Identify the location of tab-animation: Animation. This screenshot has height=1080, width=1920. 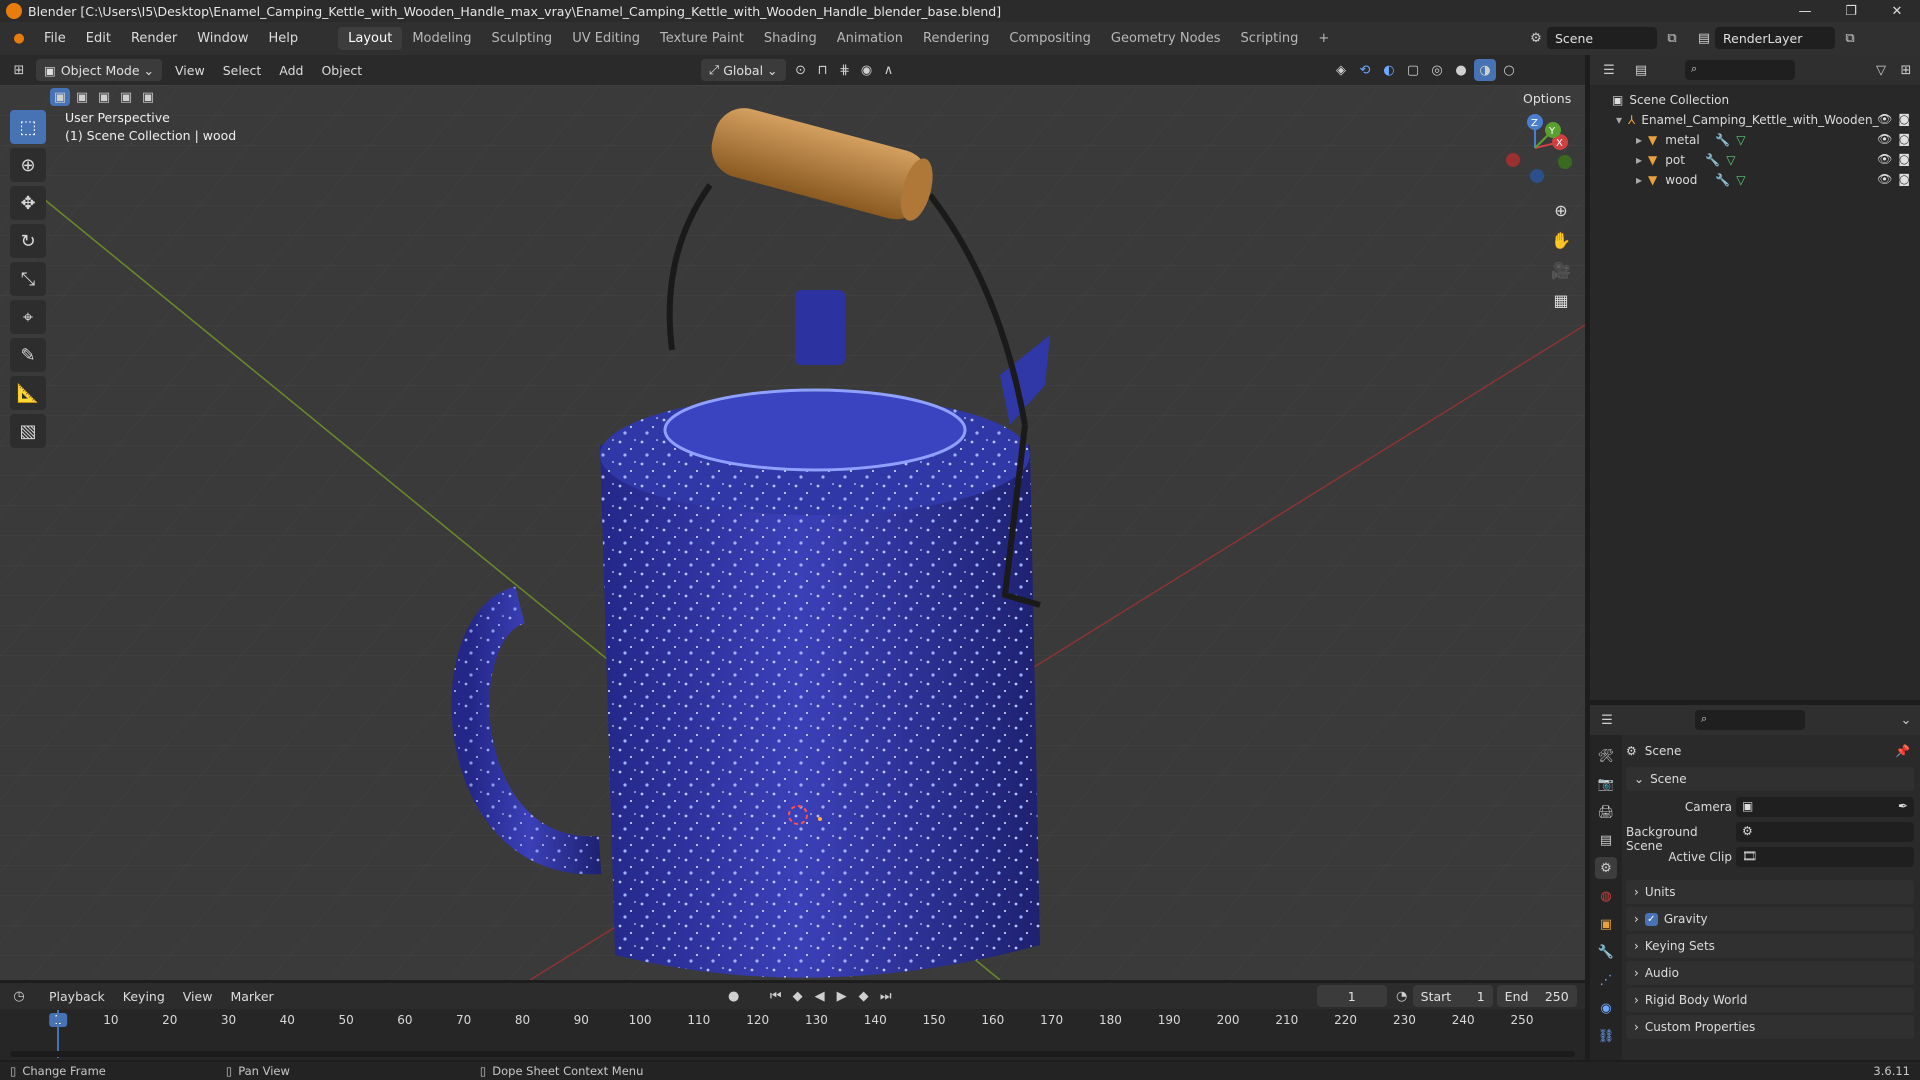
(870, 38).